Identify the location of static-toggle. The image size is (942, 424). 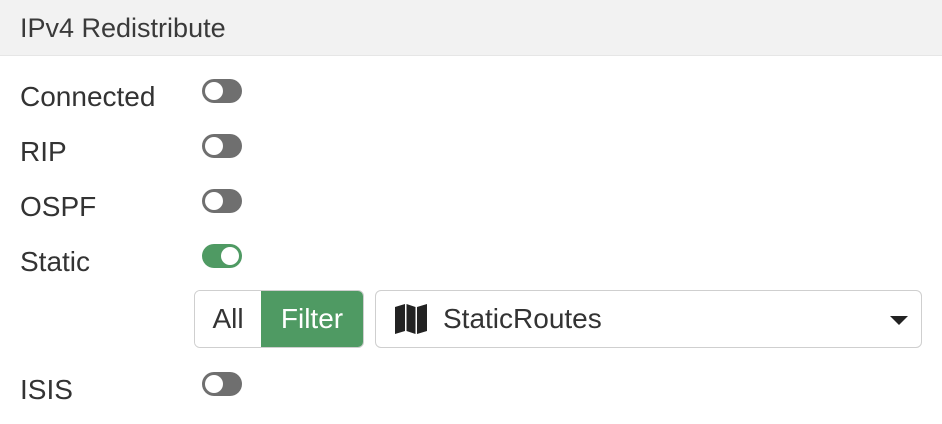
(222, 256).